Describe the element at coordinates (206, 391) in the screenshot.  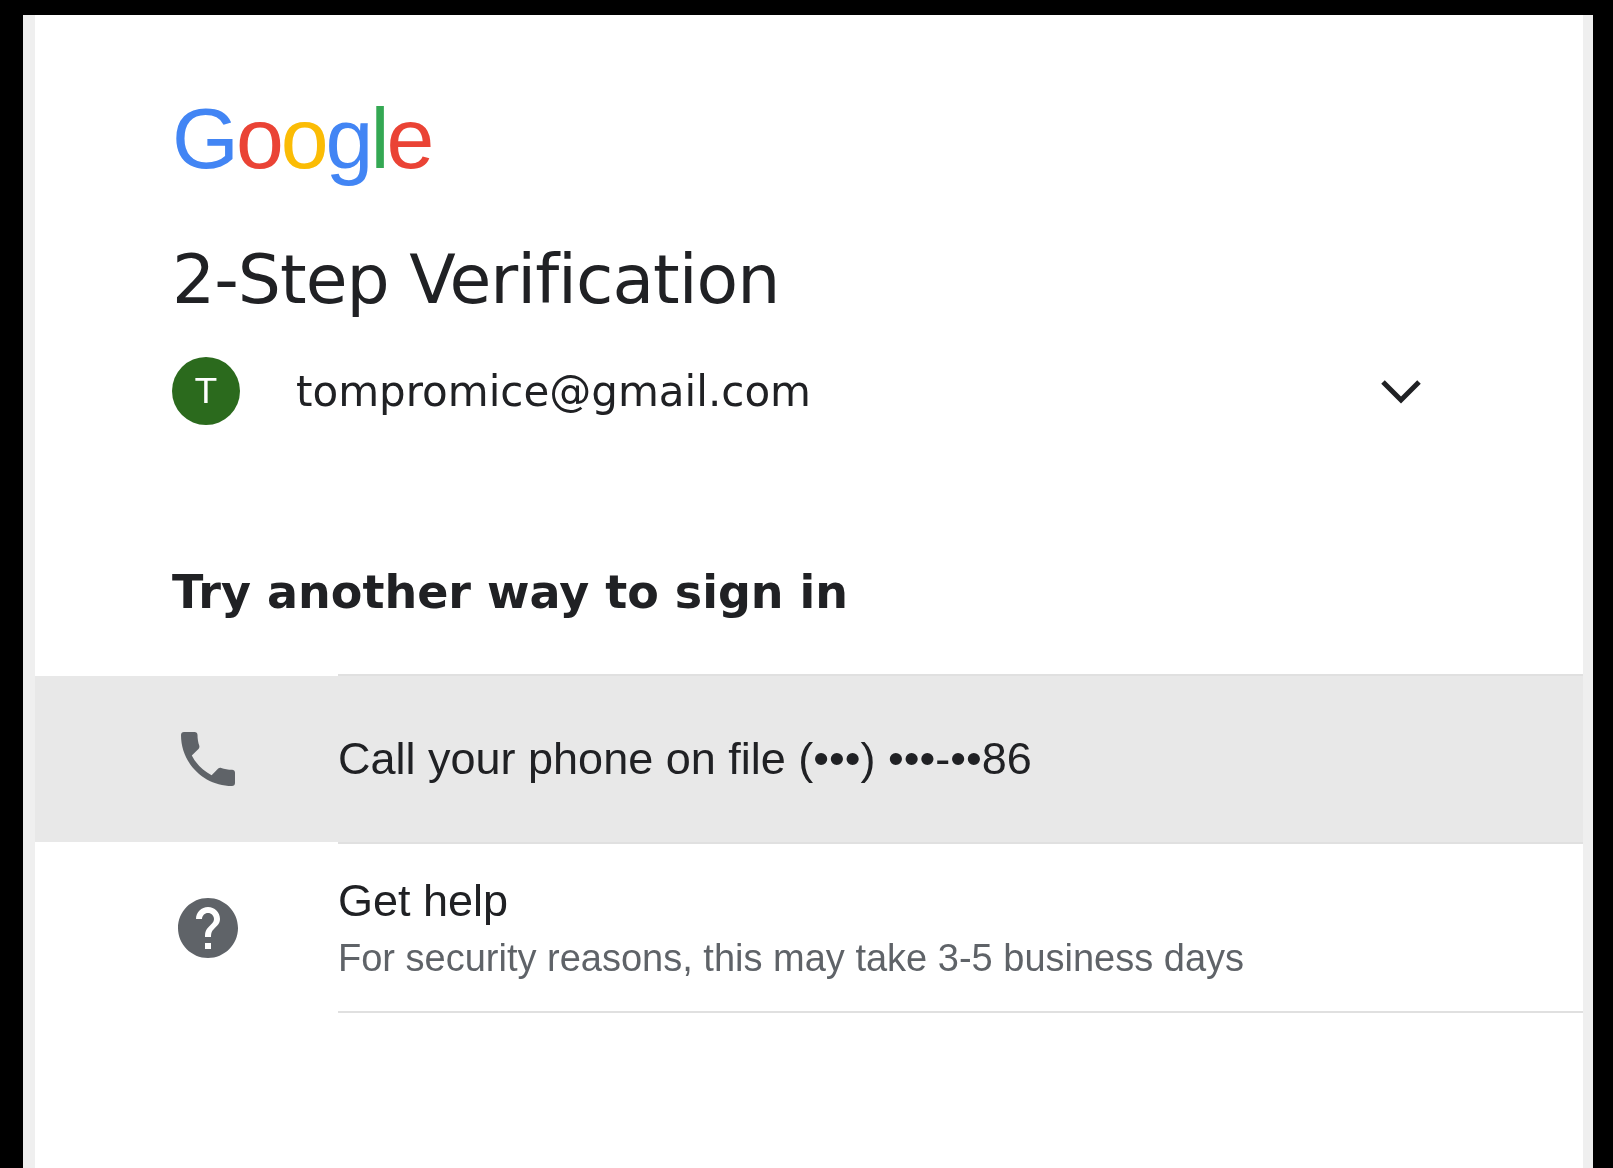
I see `avatar: T` at that location.